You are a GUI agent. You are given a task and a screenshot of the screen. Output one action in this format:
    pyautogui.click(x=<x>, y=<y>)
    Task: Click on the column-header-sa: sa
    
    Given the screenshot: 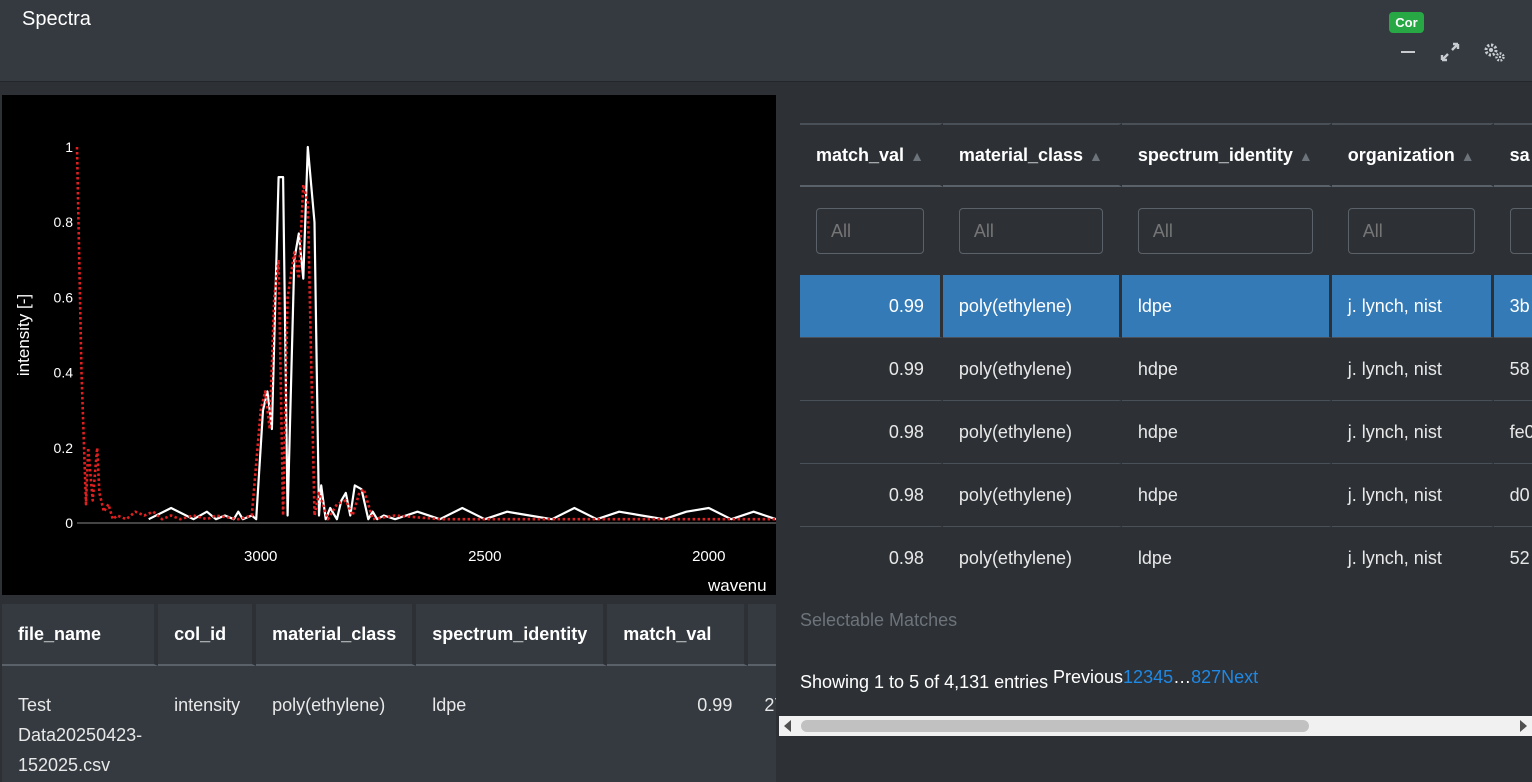 What is the action you would take?
    pyautogui.click(x=1512, y=155)
    